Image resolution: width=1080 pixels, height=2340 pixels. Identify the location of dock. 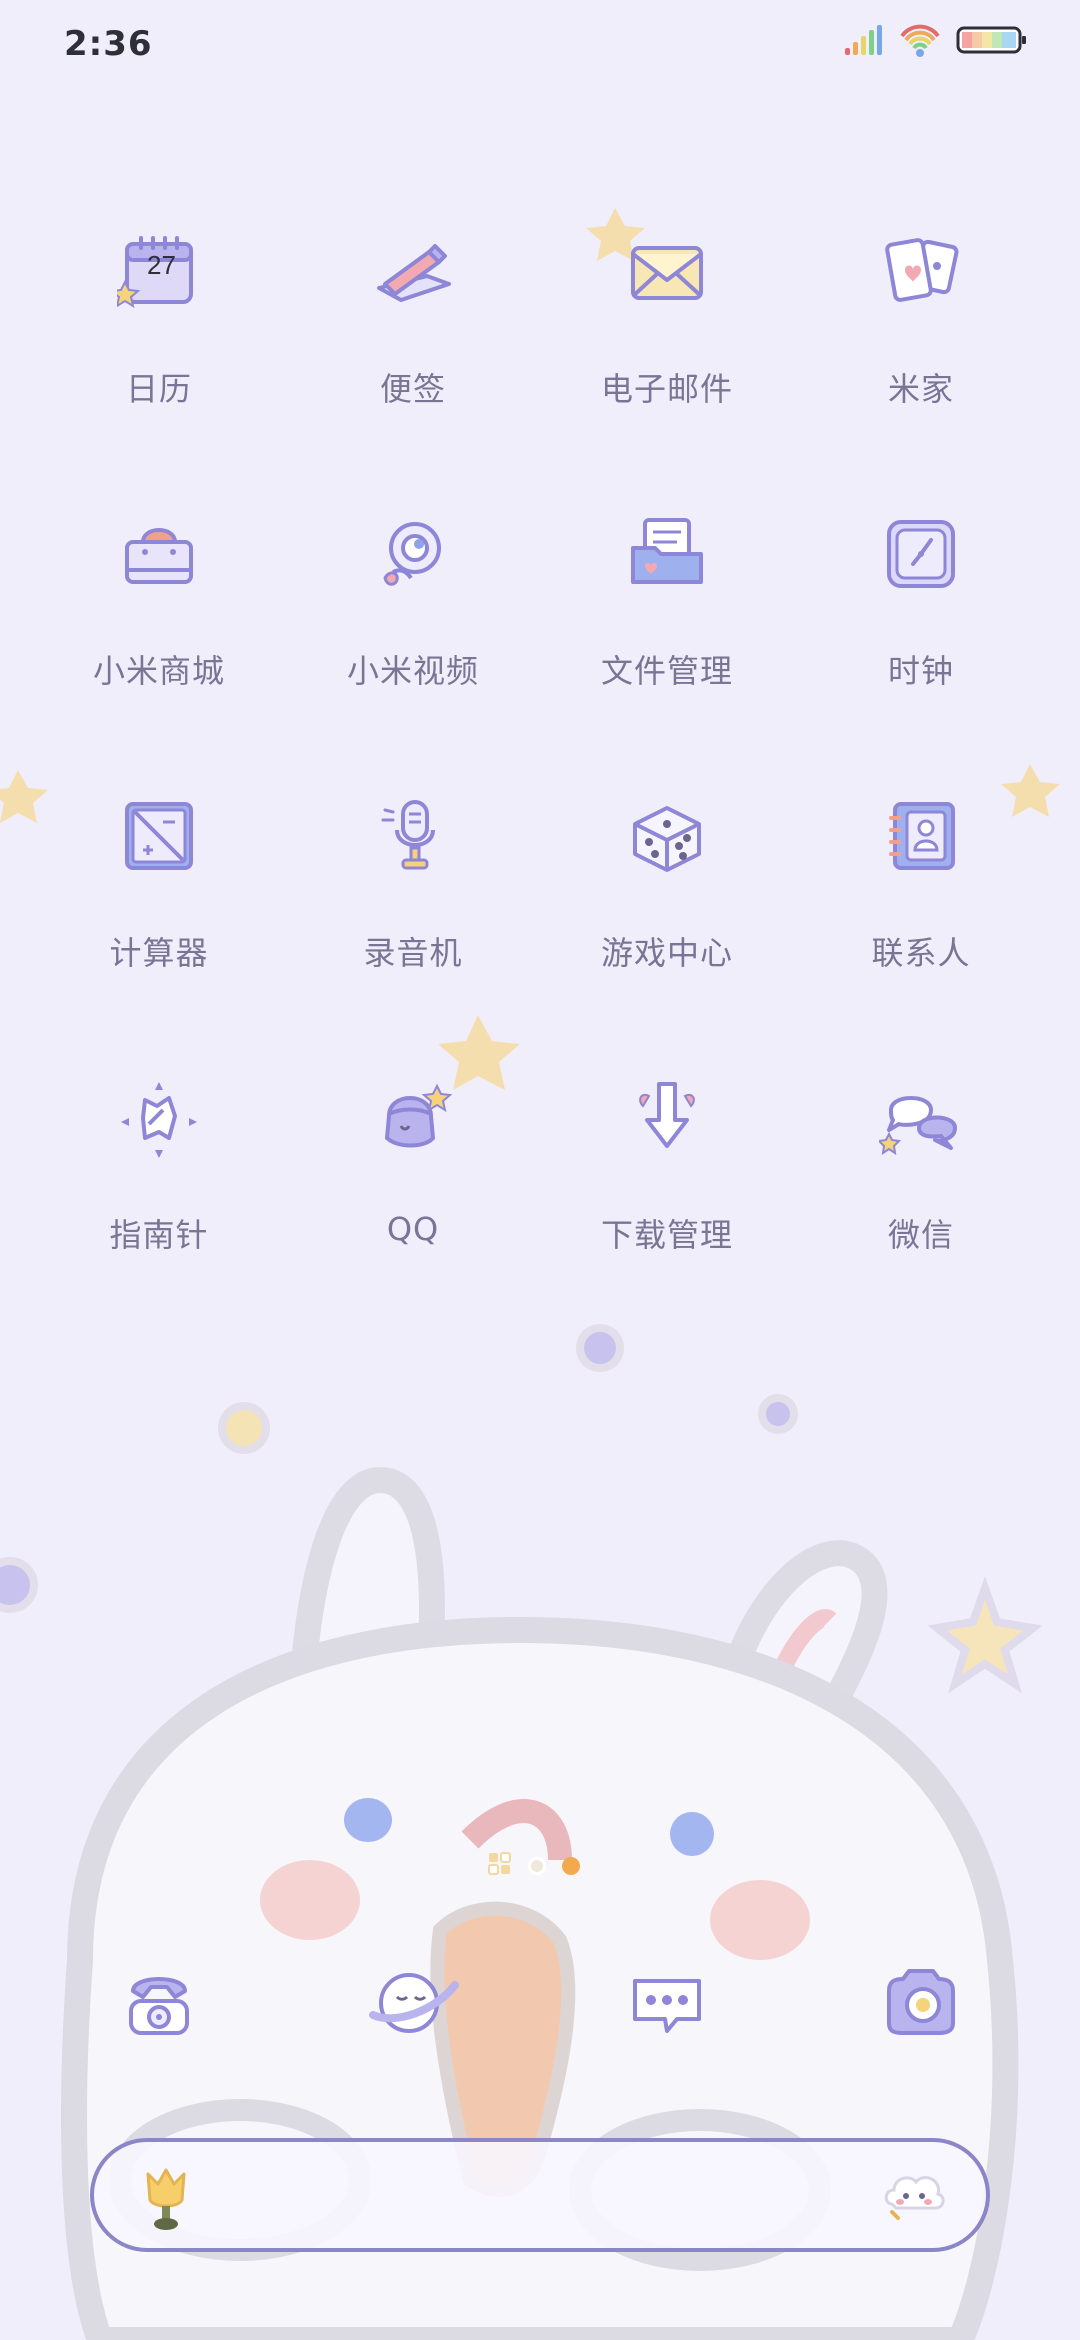
(540, 2005).